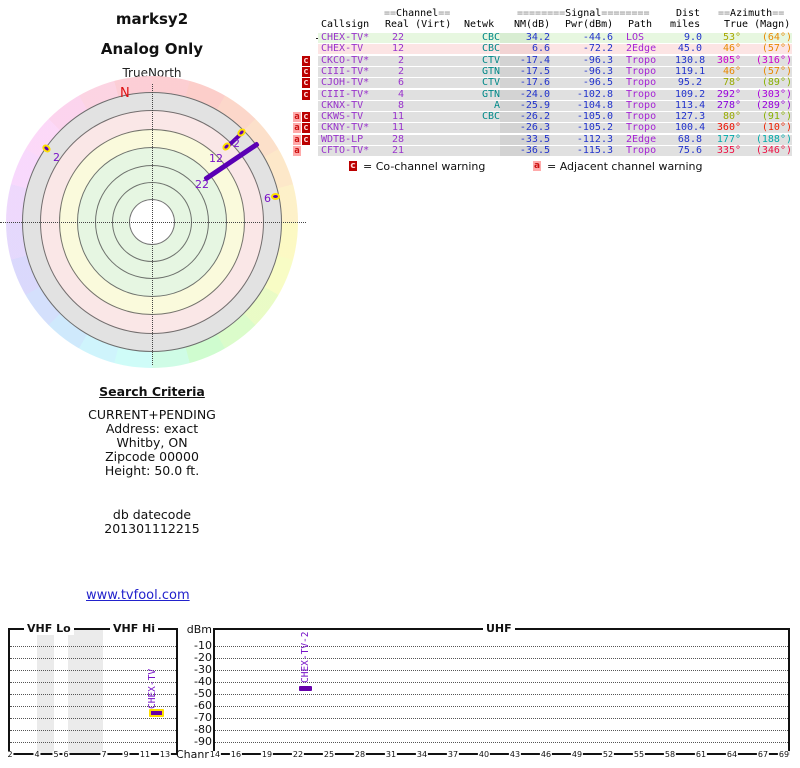  I want to click on adjacent-channel-badge: a, so click(537, 166).